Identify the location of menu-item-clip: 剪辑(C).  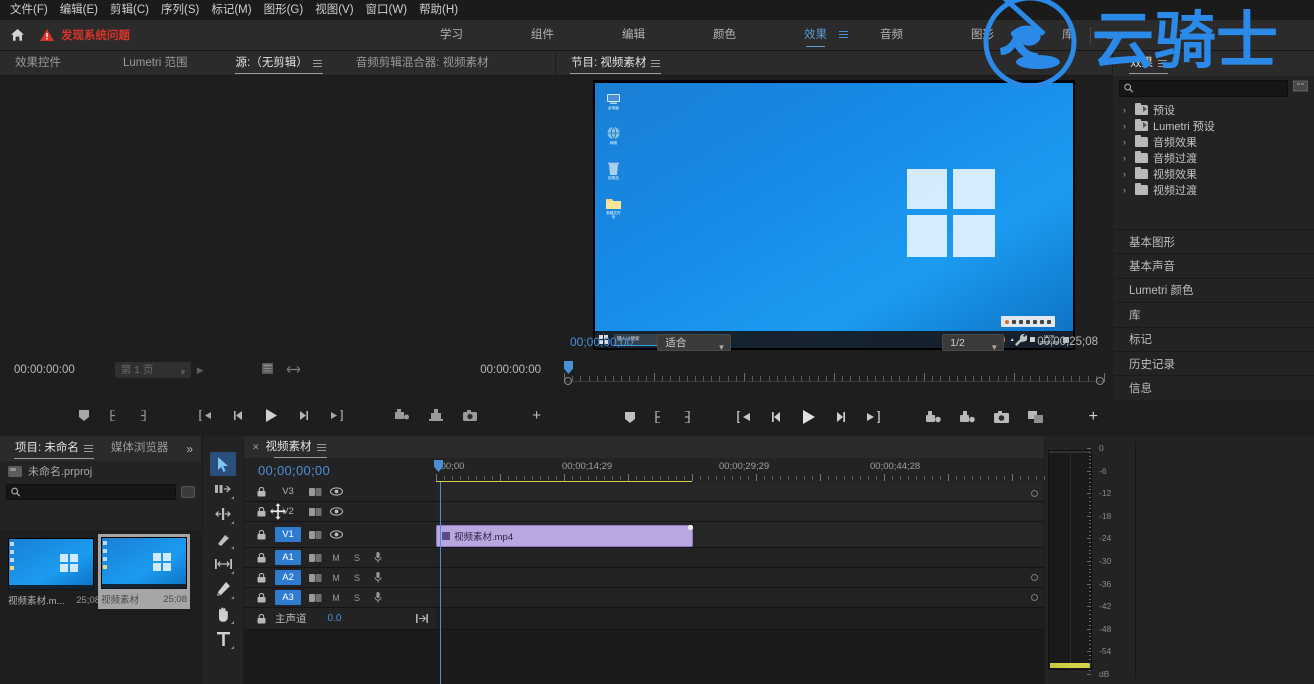
(129, 10).